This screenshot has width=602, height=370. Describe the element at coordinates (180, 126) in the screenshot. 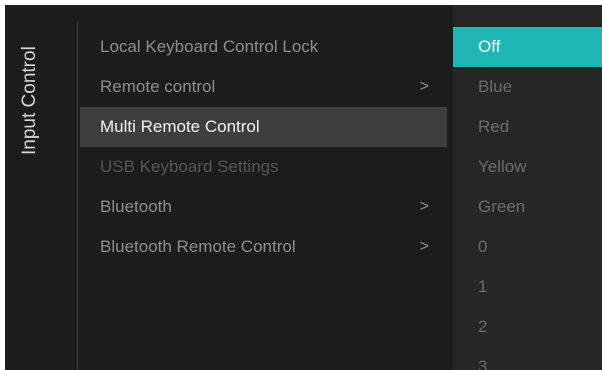

I see `menu-item-label: Multi Remote Control` at that location.